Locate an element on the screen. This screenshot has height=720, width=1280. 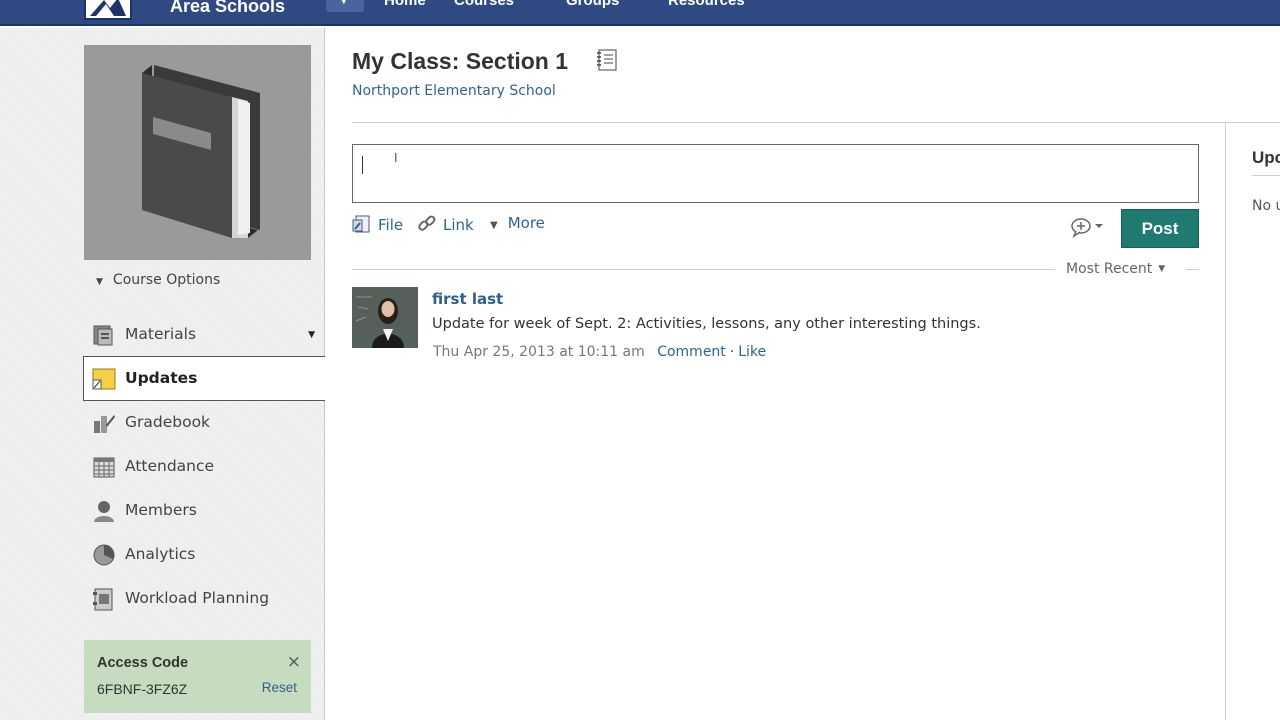
school-name: Area Schools is located at coordinates (227, 8).